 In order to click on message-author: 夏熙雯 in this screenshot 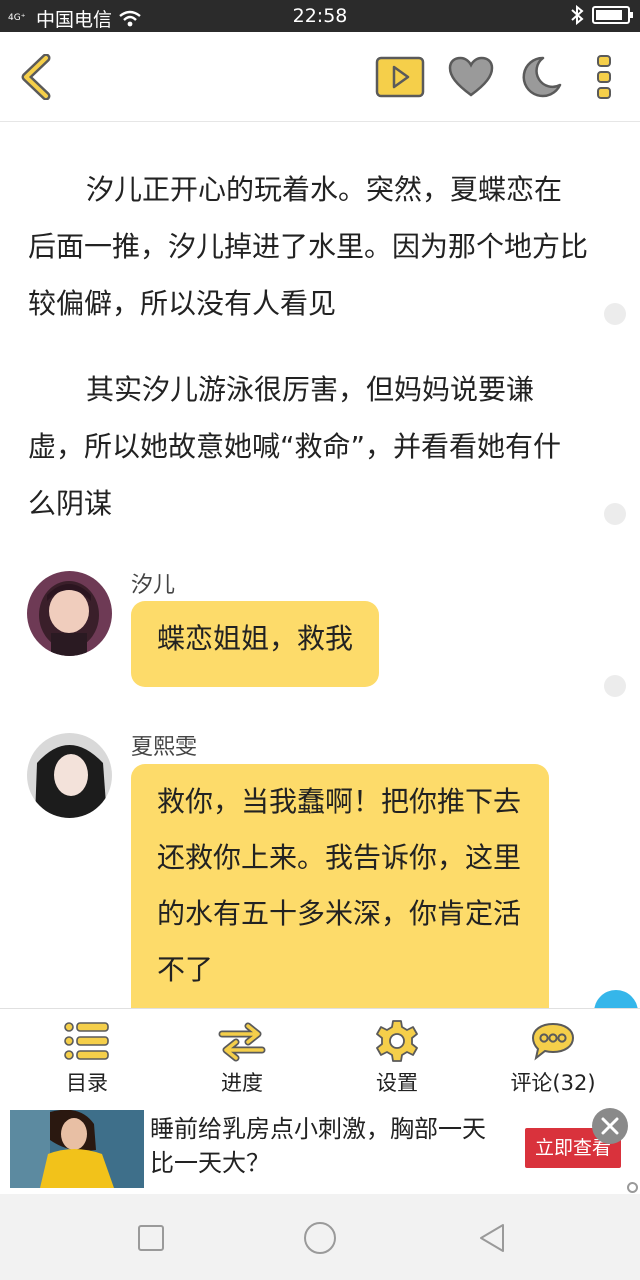, I will do `click(164, 747)`.